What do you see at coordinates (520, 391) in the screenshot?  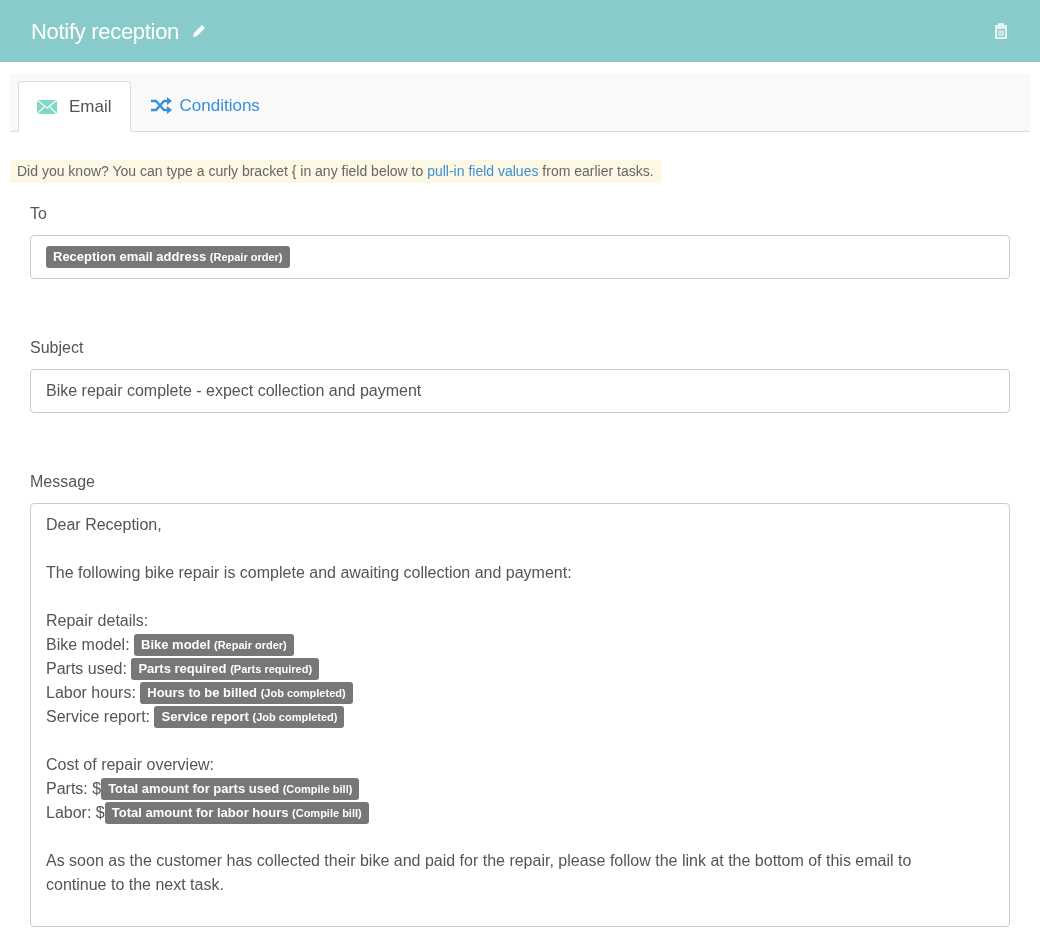 I see `subject-field: Bike repair complete - expect collection and payment` at bounding box center [520, 391].